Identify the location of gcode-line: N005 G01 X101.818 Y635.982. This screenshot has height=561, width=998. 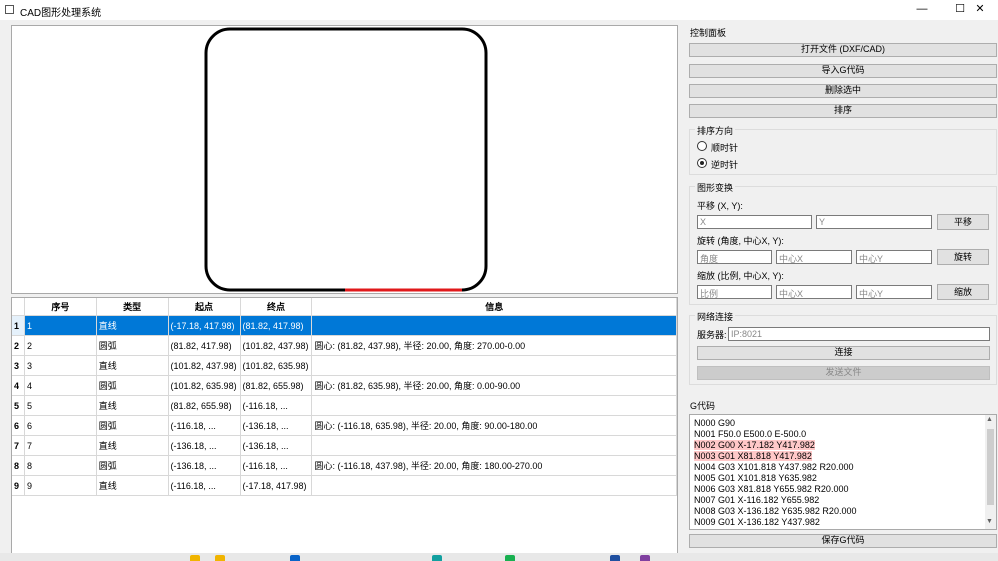
(755, 478).